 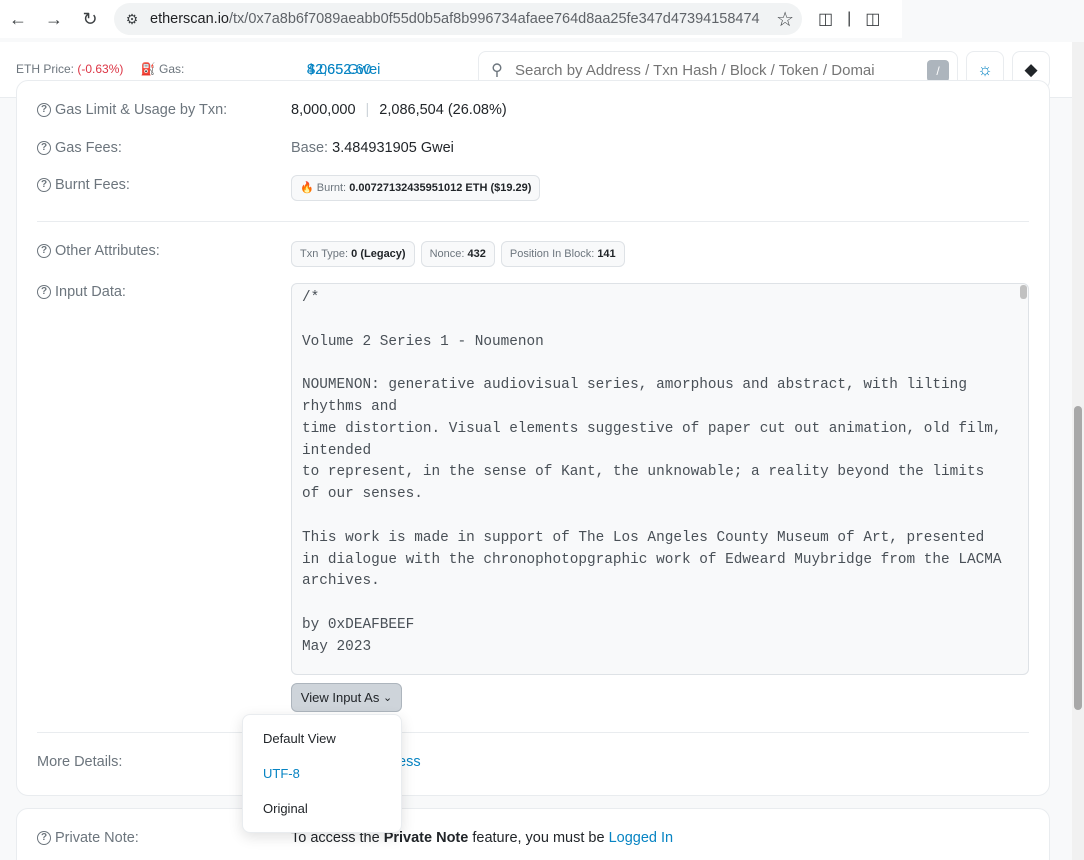 What do you see at coordinates (172, 69) in the screenshot?
I see `gas-label: Gas:` at bounding box center [172, 69].